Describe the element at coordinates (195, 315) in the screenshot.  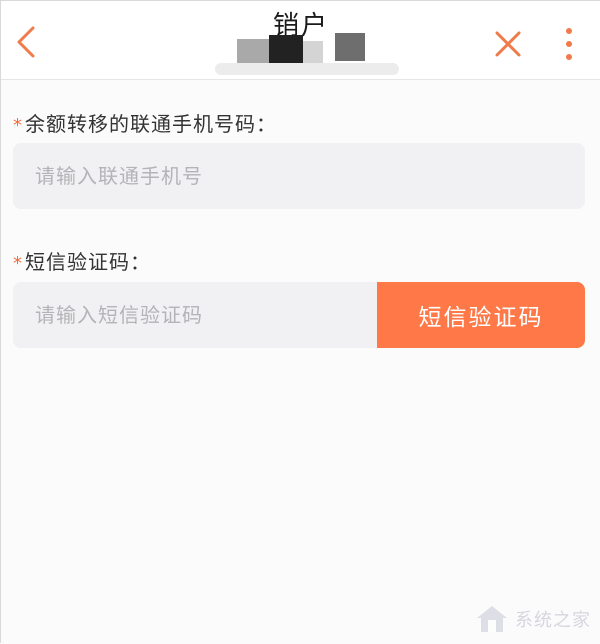
I see `sms-code-input` at that location.